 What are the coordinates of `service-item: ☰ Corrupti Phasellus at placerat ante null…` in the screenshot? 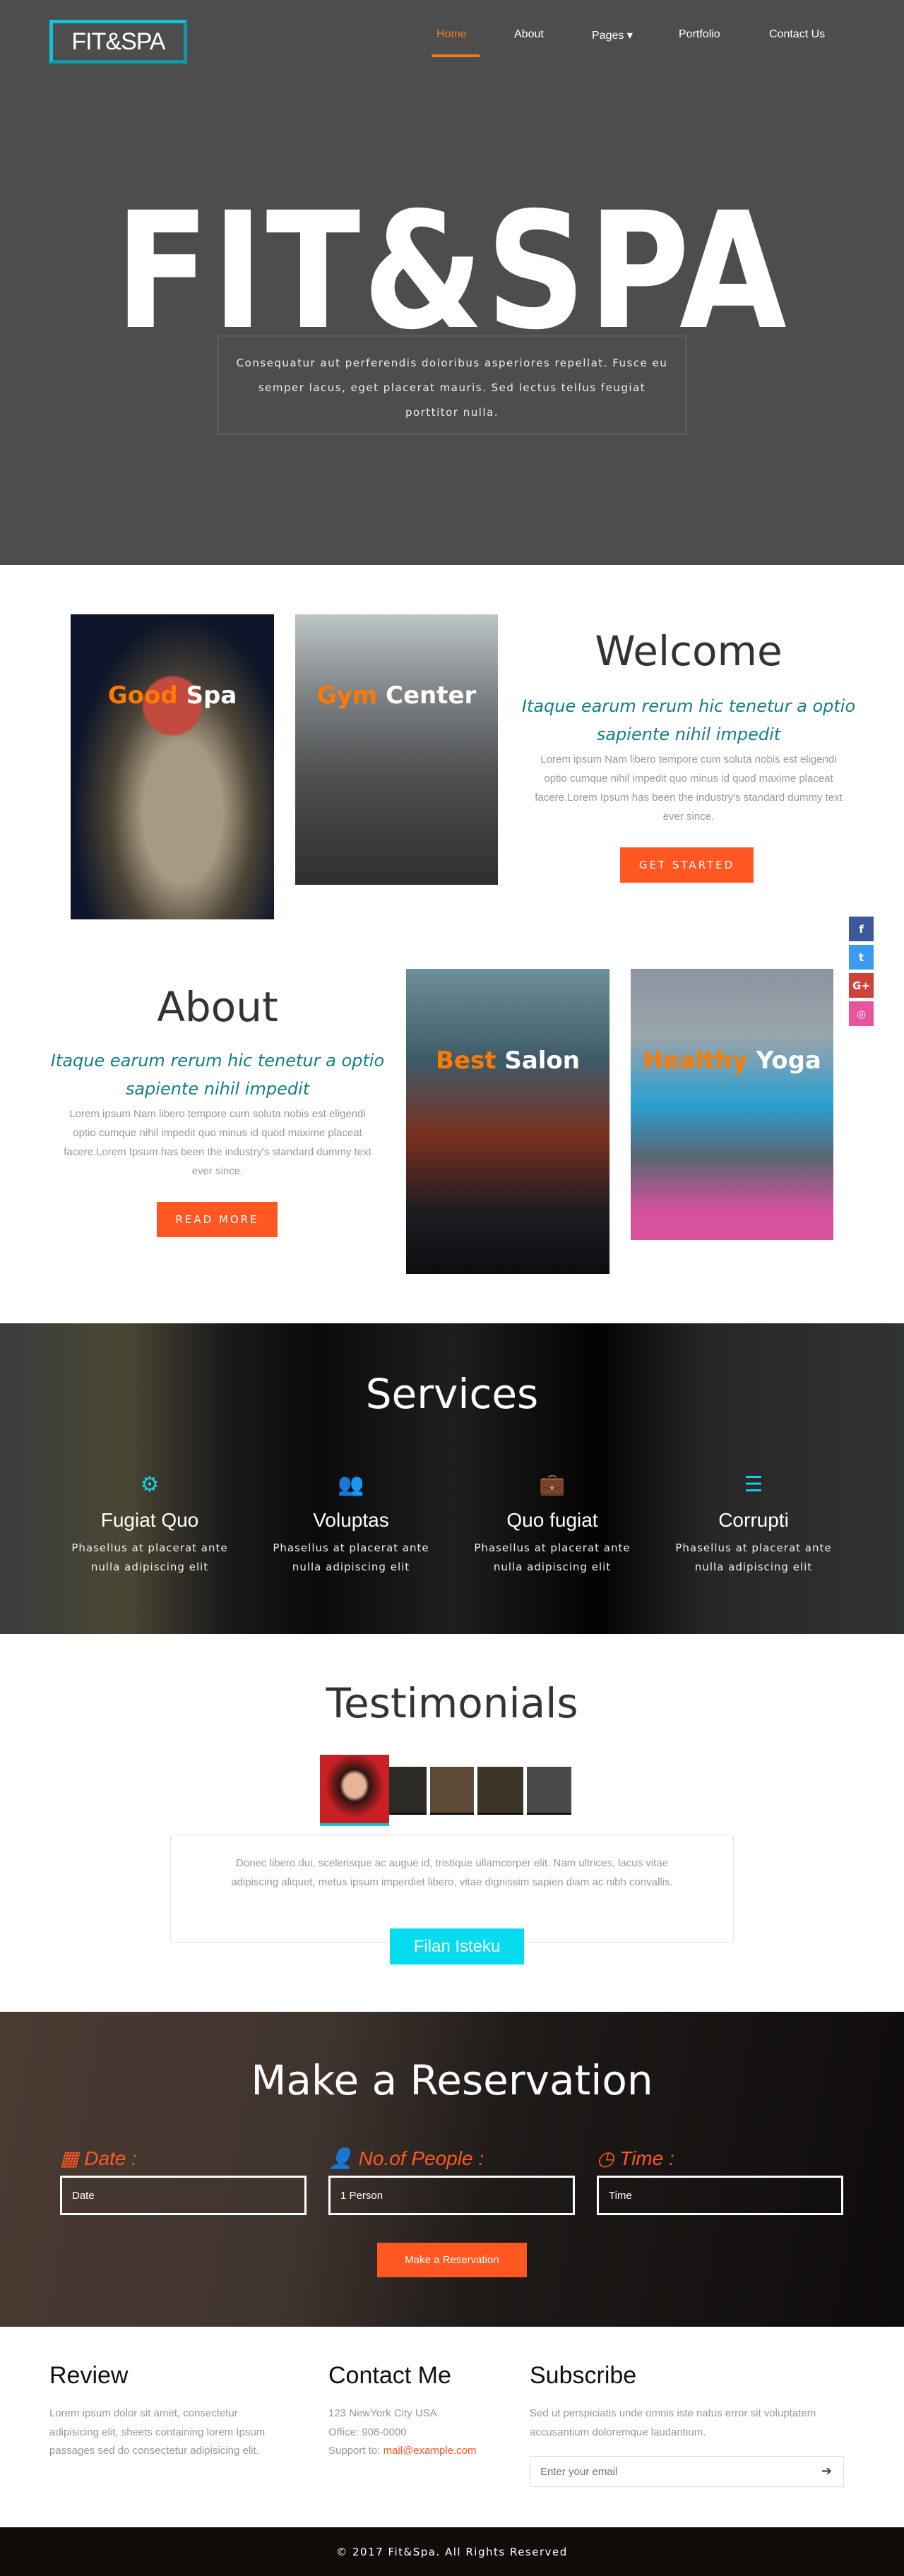 It's located at (753, 1524).